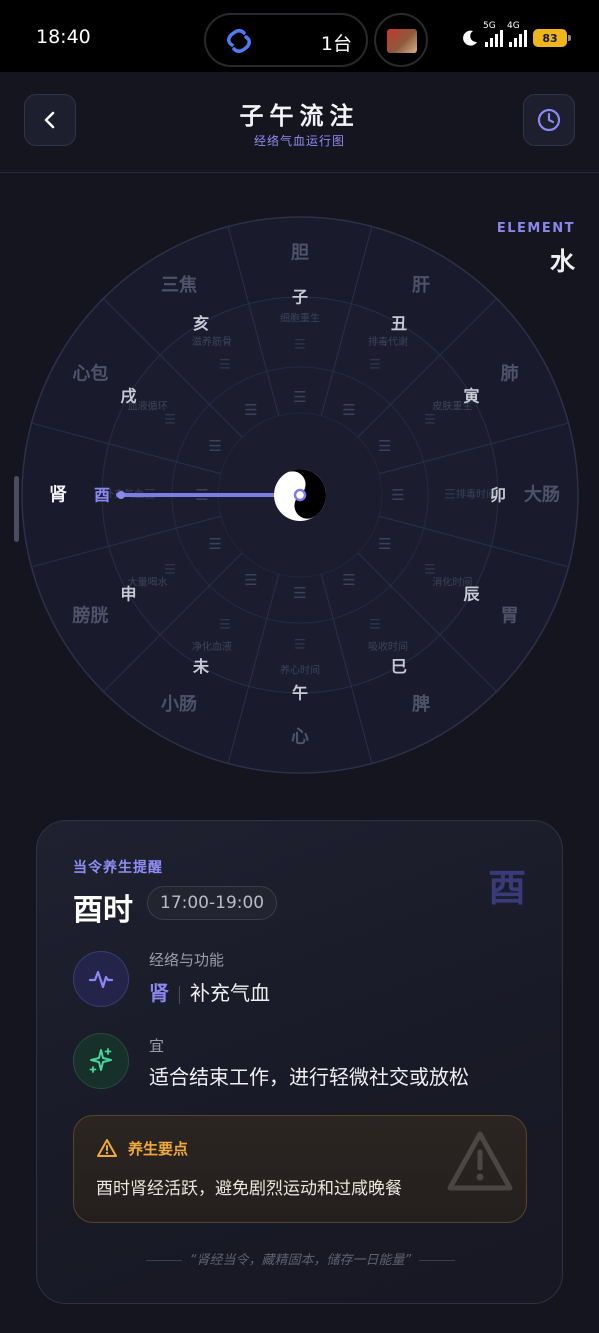 The width and height of the screenshot is (599, 1333). I want to click on dynamic-island: 1台, so click(286, 40).